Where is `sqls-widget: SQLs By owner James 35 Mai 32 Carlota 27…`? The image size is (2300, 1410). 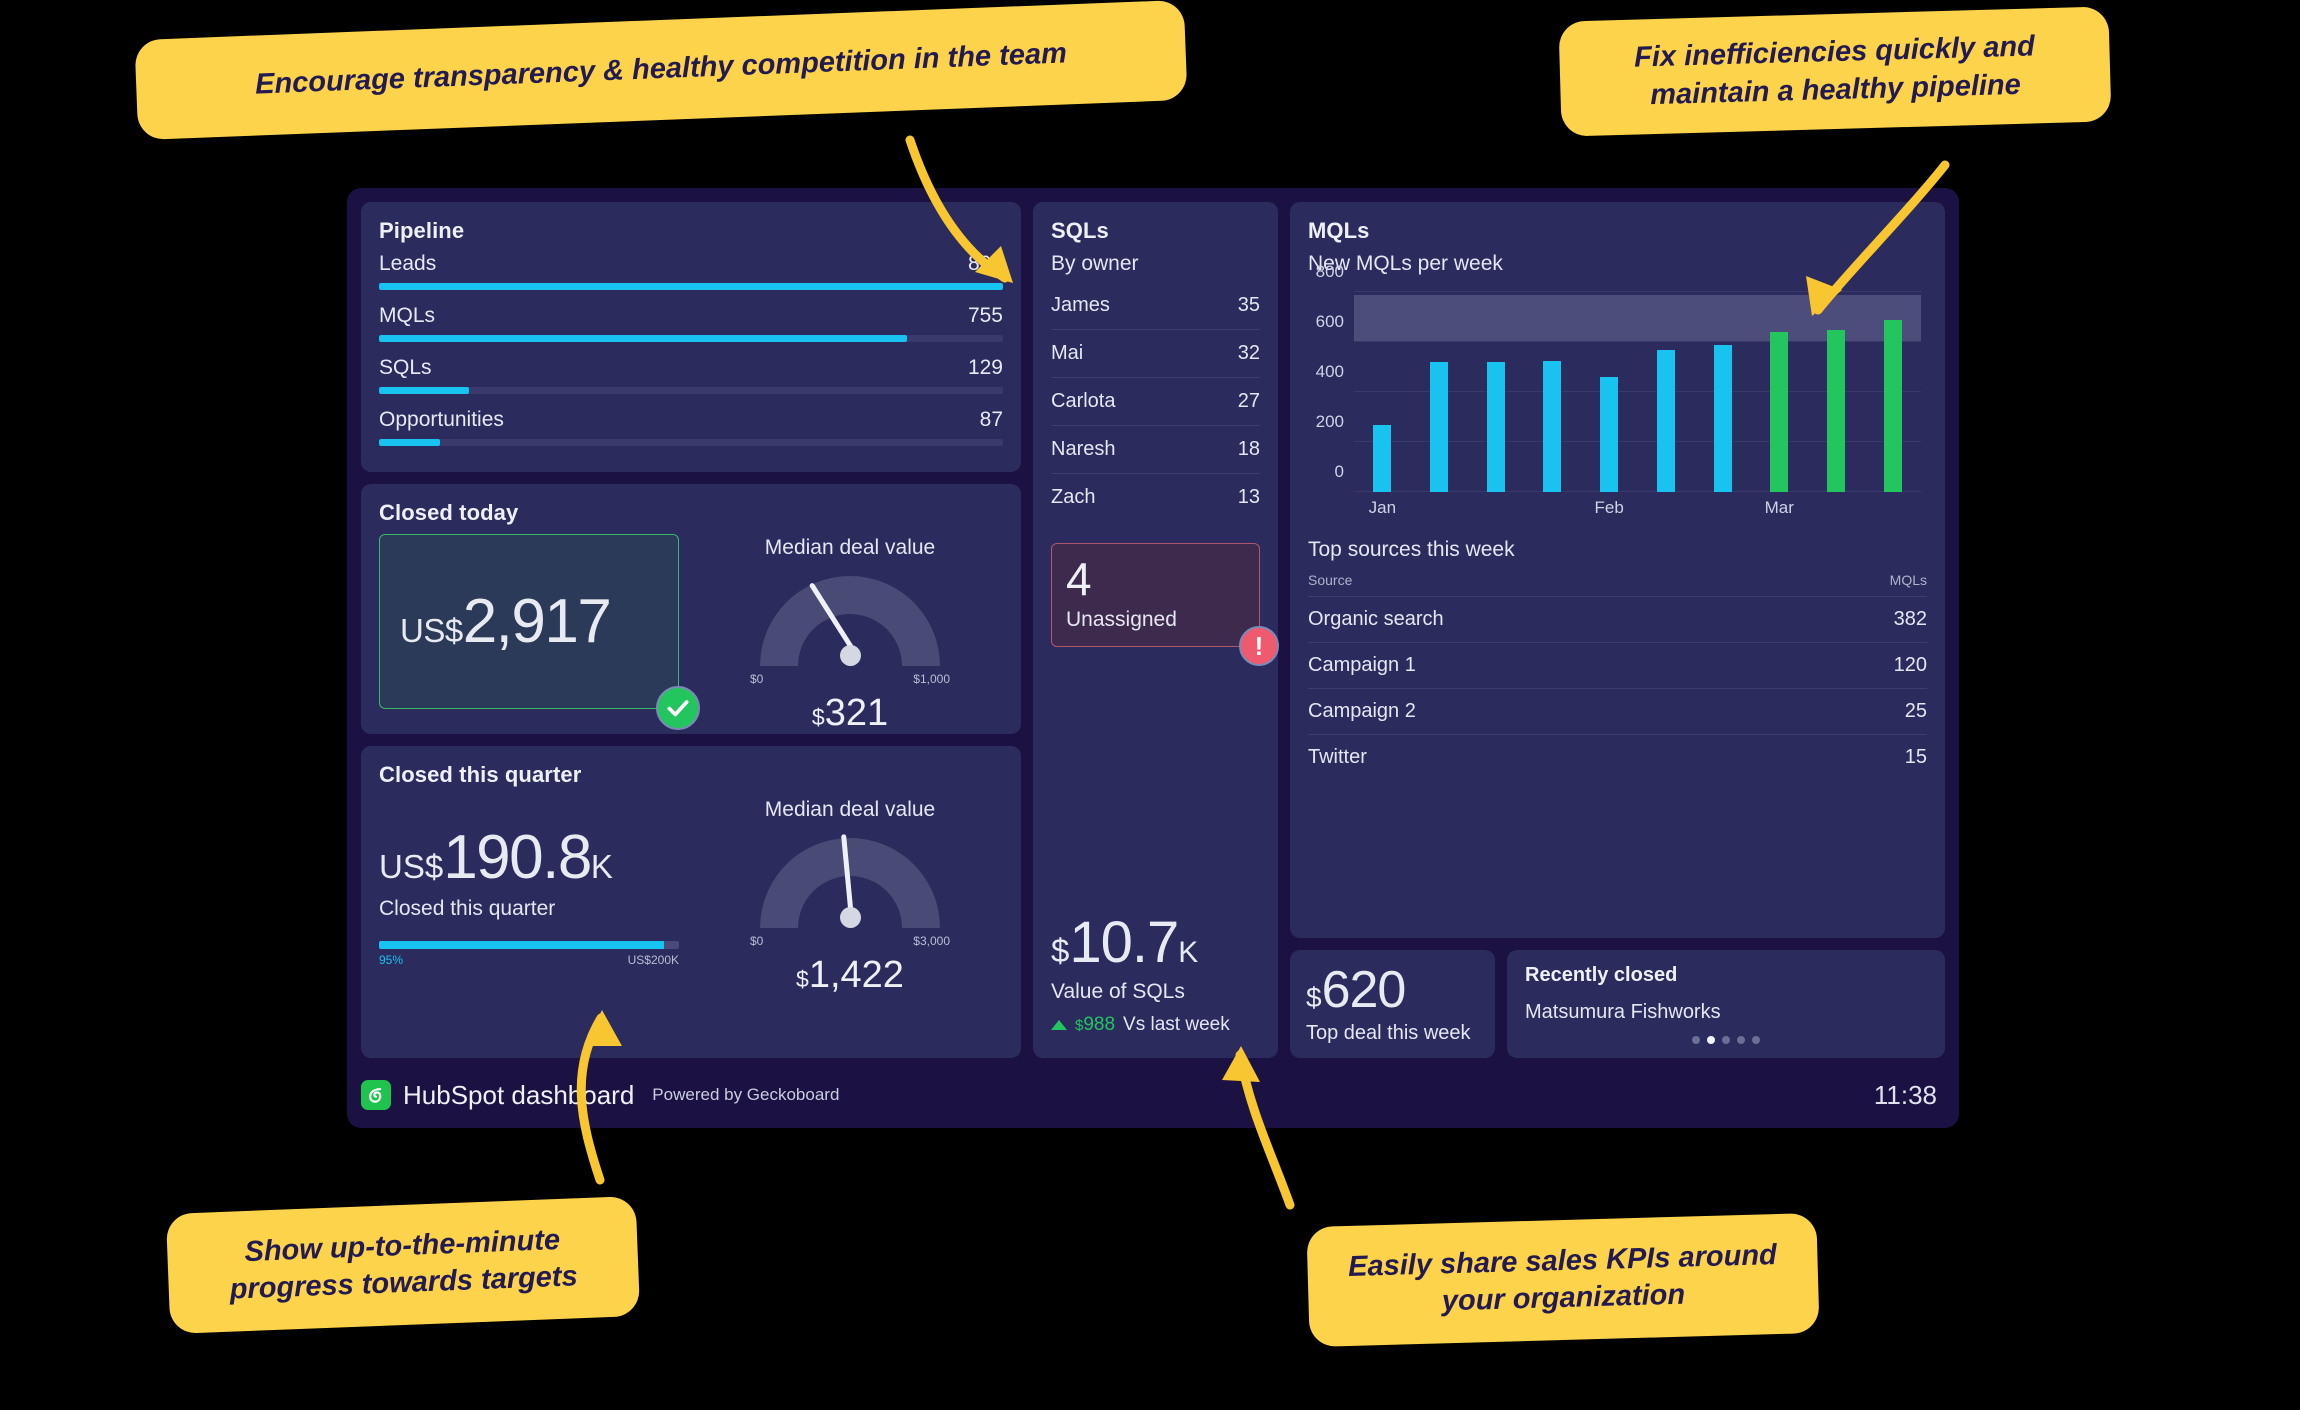
sqls-widget: SQLs By owner James 35 Mai 32 Carlota 27… is located at coordinates (1156, 630).